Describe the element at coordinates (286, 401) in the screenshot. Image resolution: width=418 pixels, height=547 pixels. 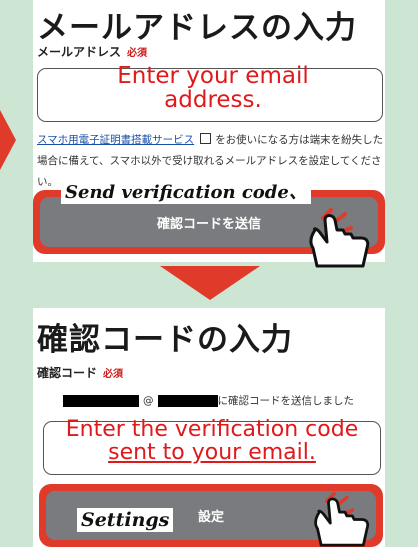
I see `sent-message: に確認コードを送信しました` at that location.